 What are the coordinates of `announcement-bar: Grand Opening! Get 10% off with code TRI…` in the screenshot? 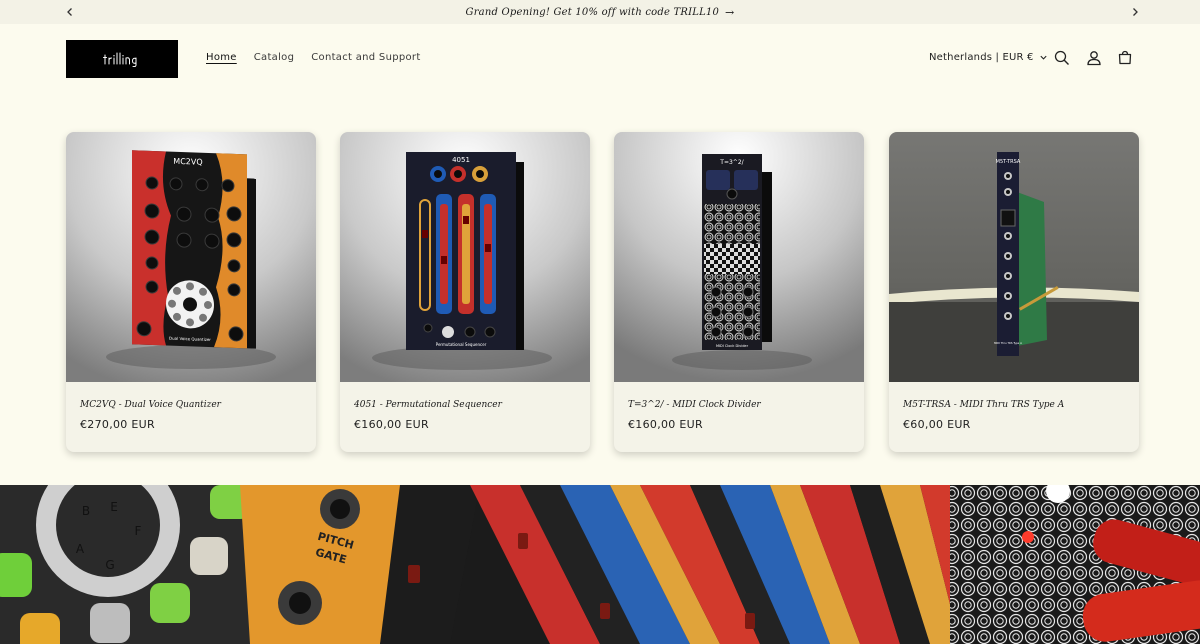 It's located at (600, 12).